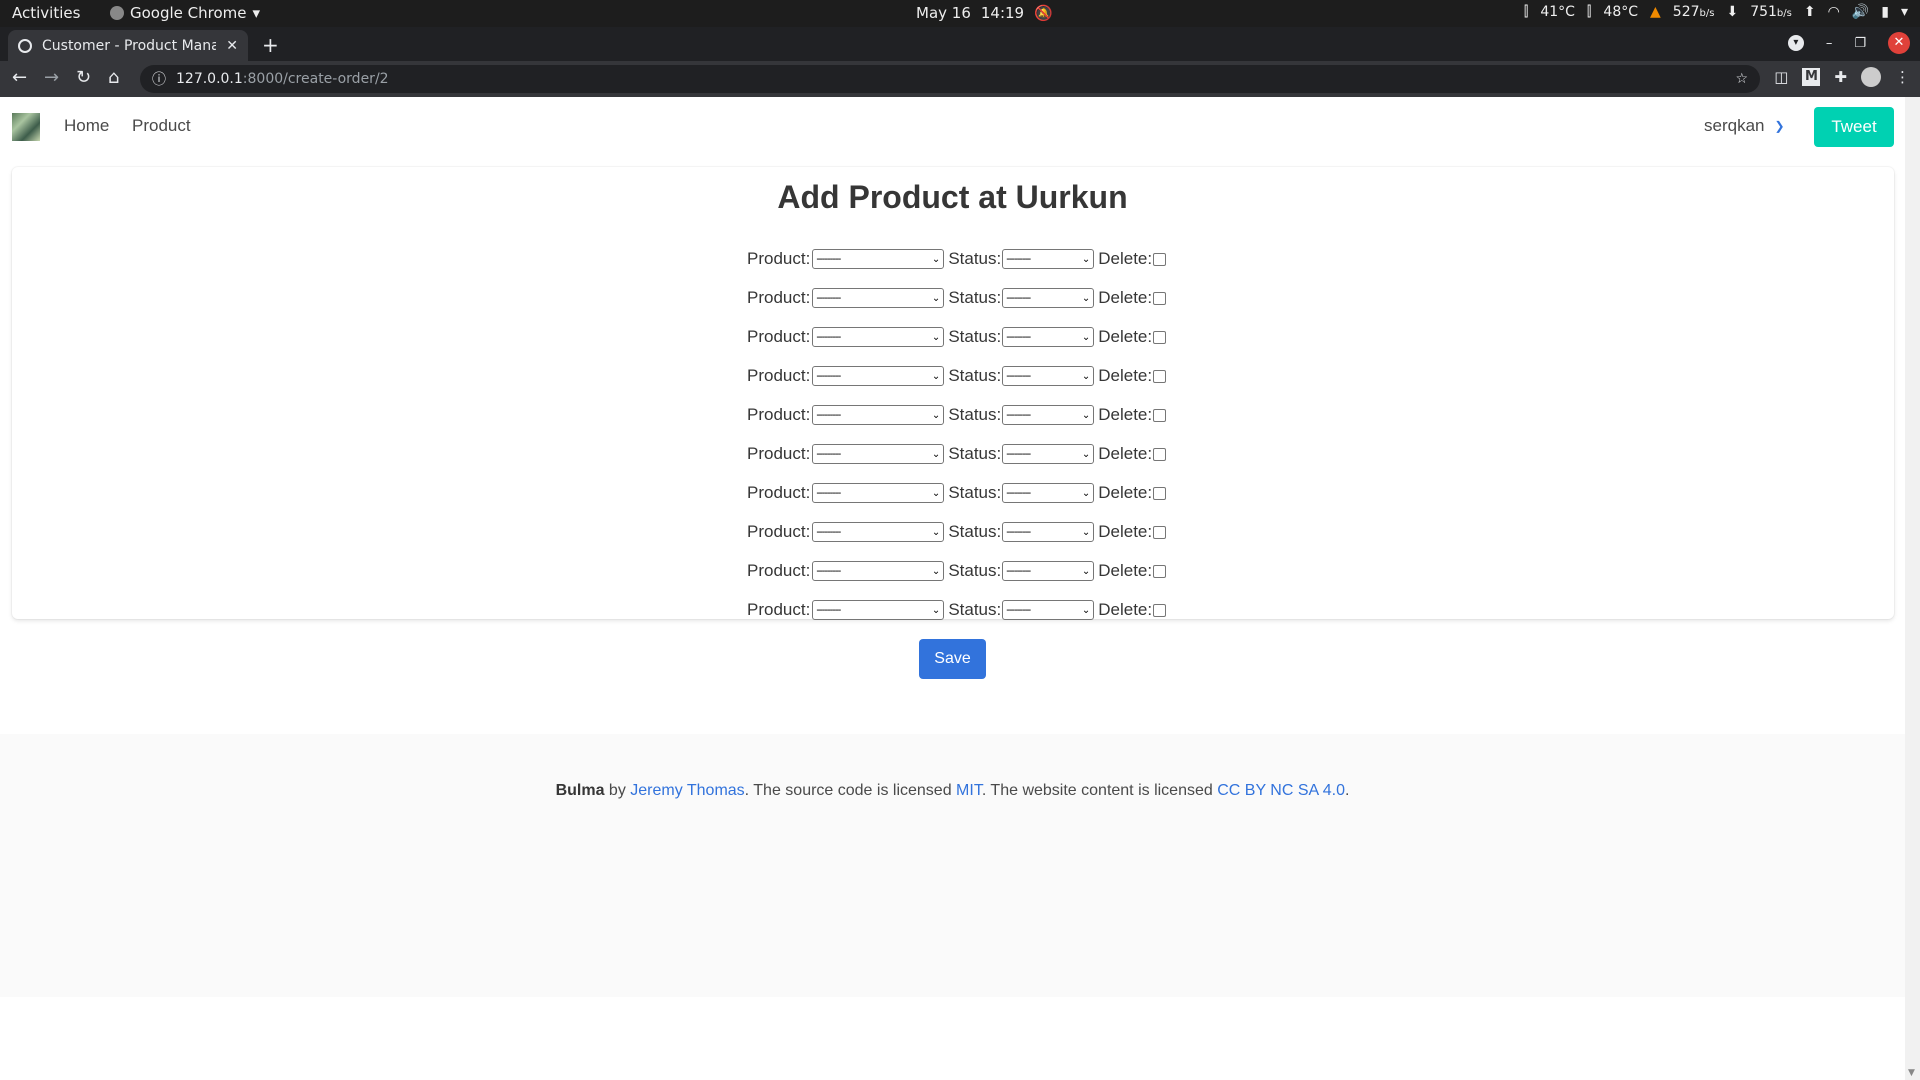  What do you see at coordinates (1347, 790) in the screenshot?
I see `footer-text-3: .` at bounding box center [1347, 790].